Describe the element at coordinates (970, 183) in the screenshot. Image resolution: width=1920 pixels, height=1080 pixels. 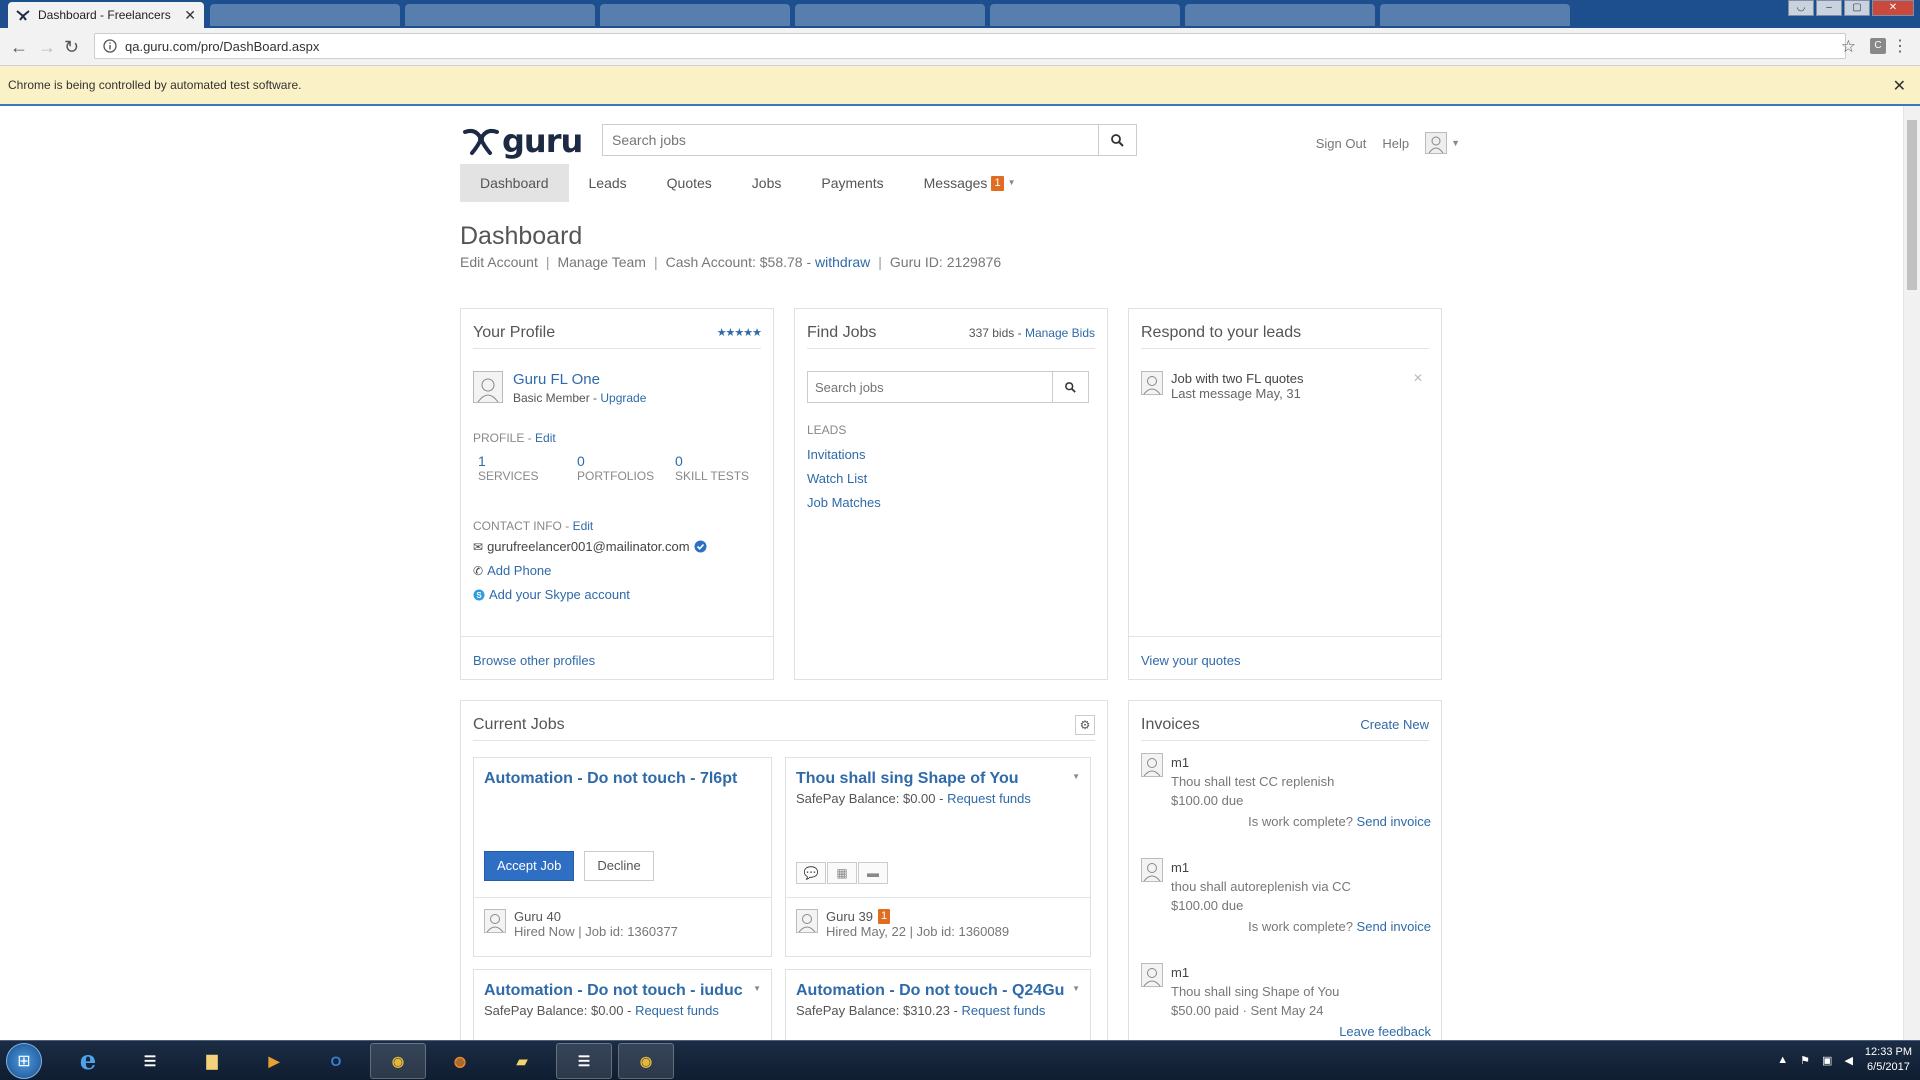
I see `nav-messages: Messages 1 ▼` at that location.